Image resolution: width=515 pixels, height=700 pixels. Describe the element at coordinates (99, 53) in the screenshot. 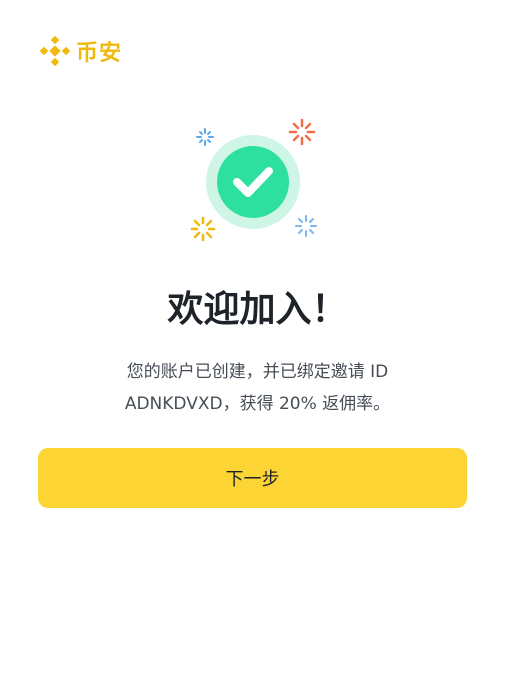

I see `brand-name: 币安` at that location.